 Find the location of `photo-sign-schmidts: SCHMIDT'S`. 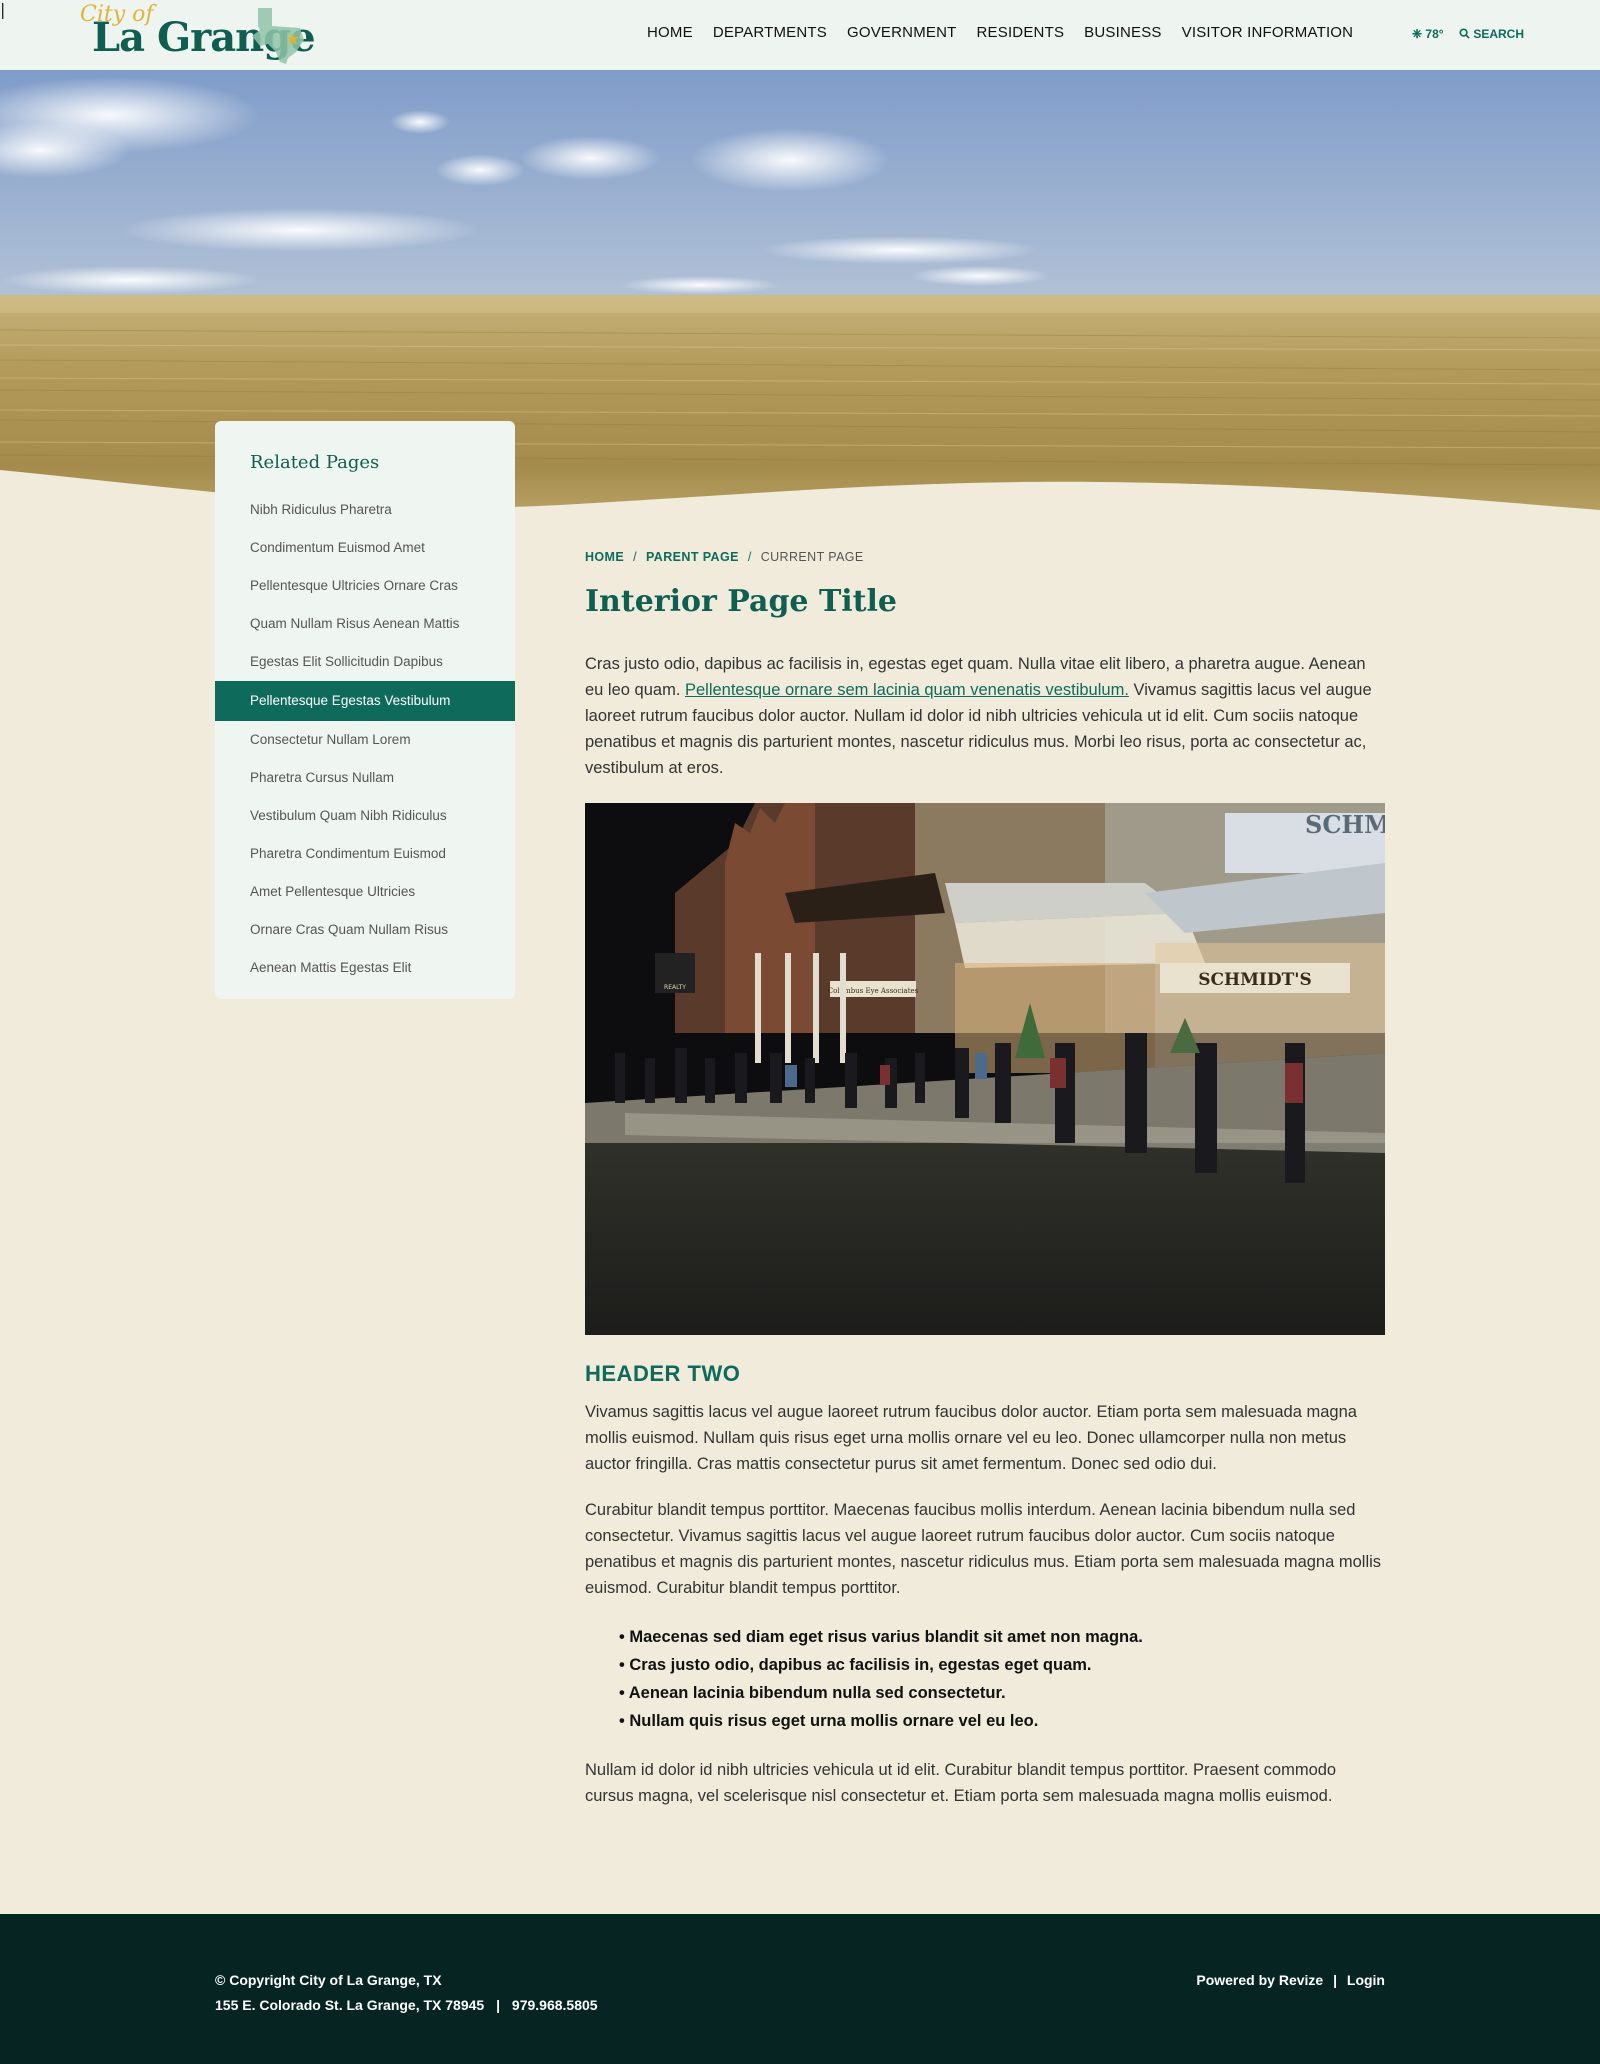

photo-sign-schmidts: SCHMIDT'S is located at coordinates (1255, 980).